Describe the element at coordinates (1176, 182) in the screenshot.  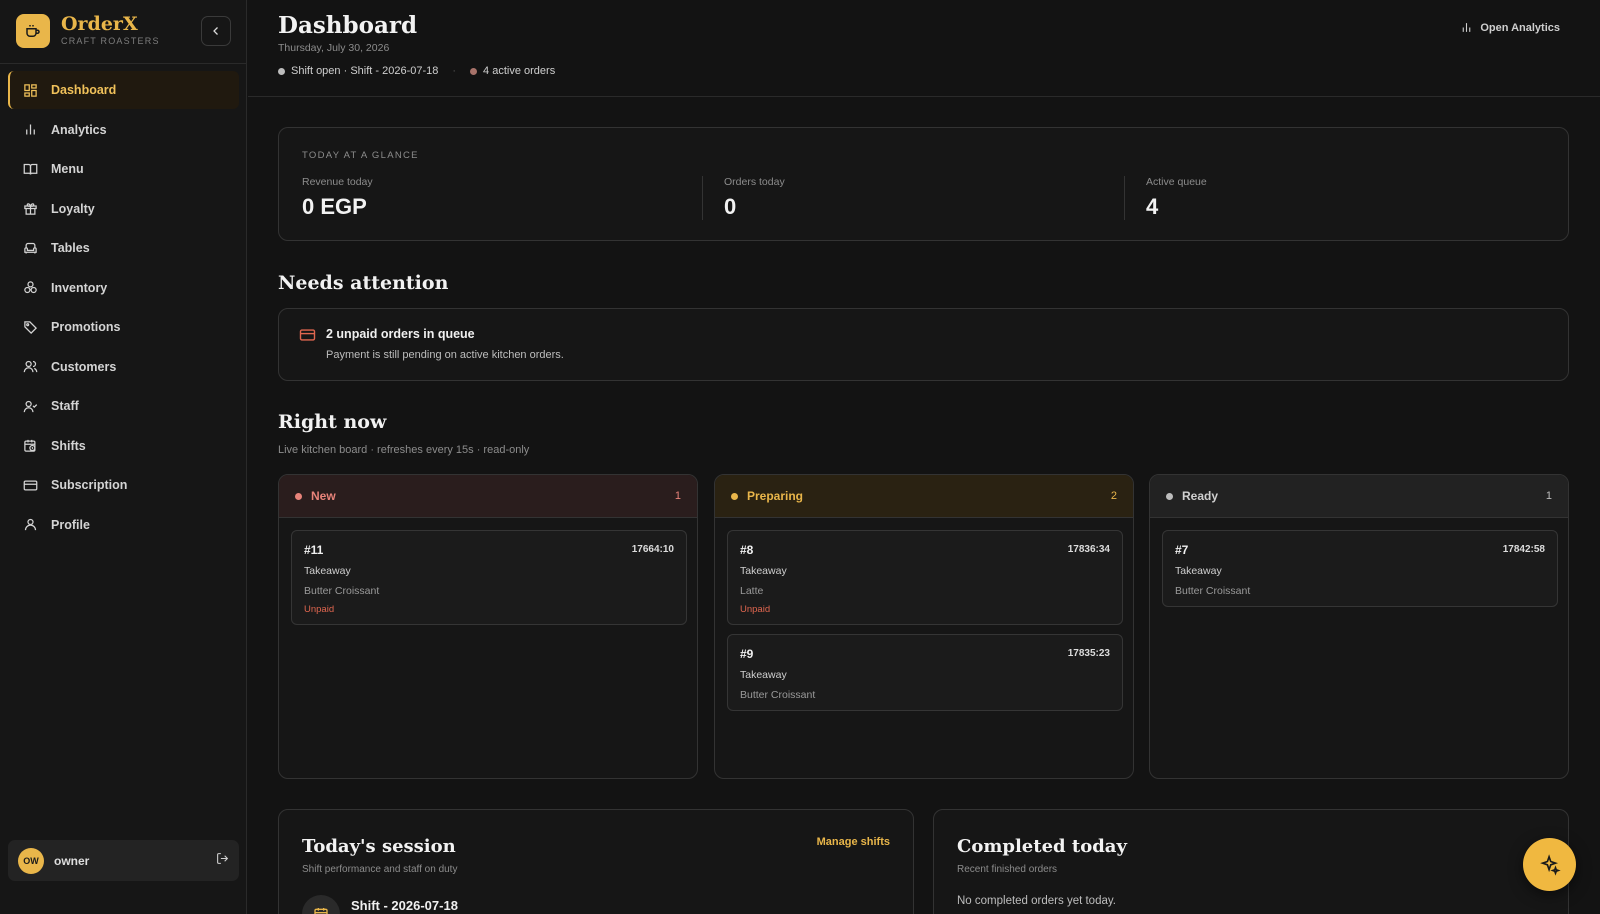
I see `metric-label: Active queue` at that location.